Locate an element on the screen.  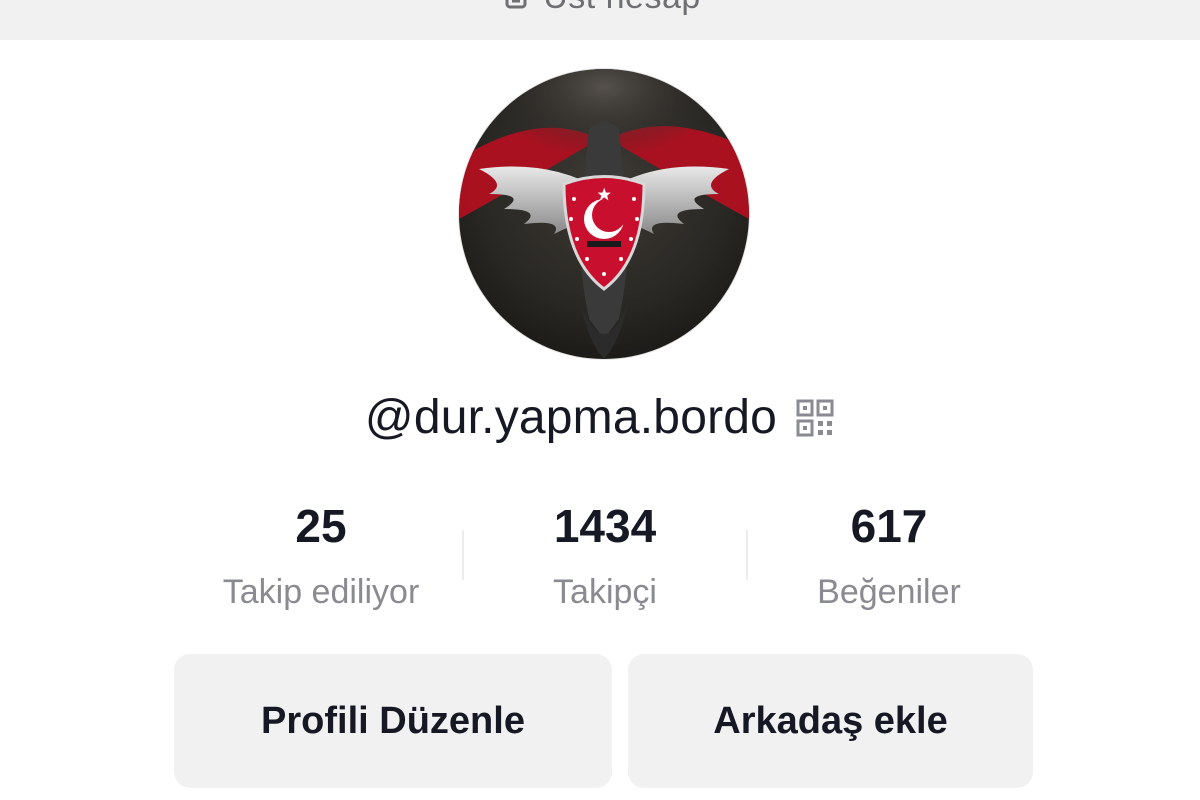
stat-likes: 617 Beğeniler is located at coordinates (889, 556).